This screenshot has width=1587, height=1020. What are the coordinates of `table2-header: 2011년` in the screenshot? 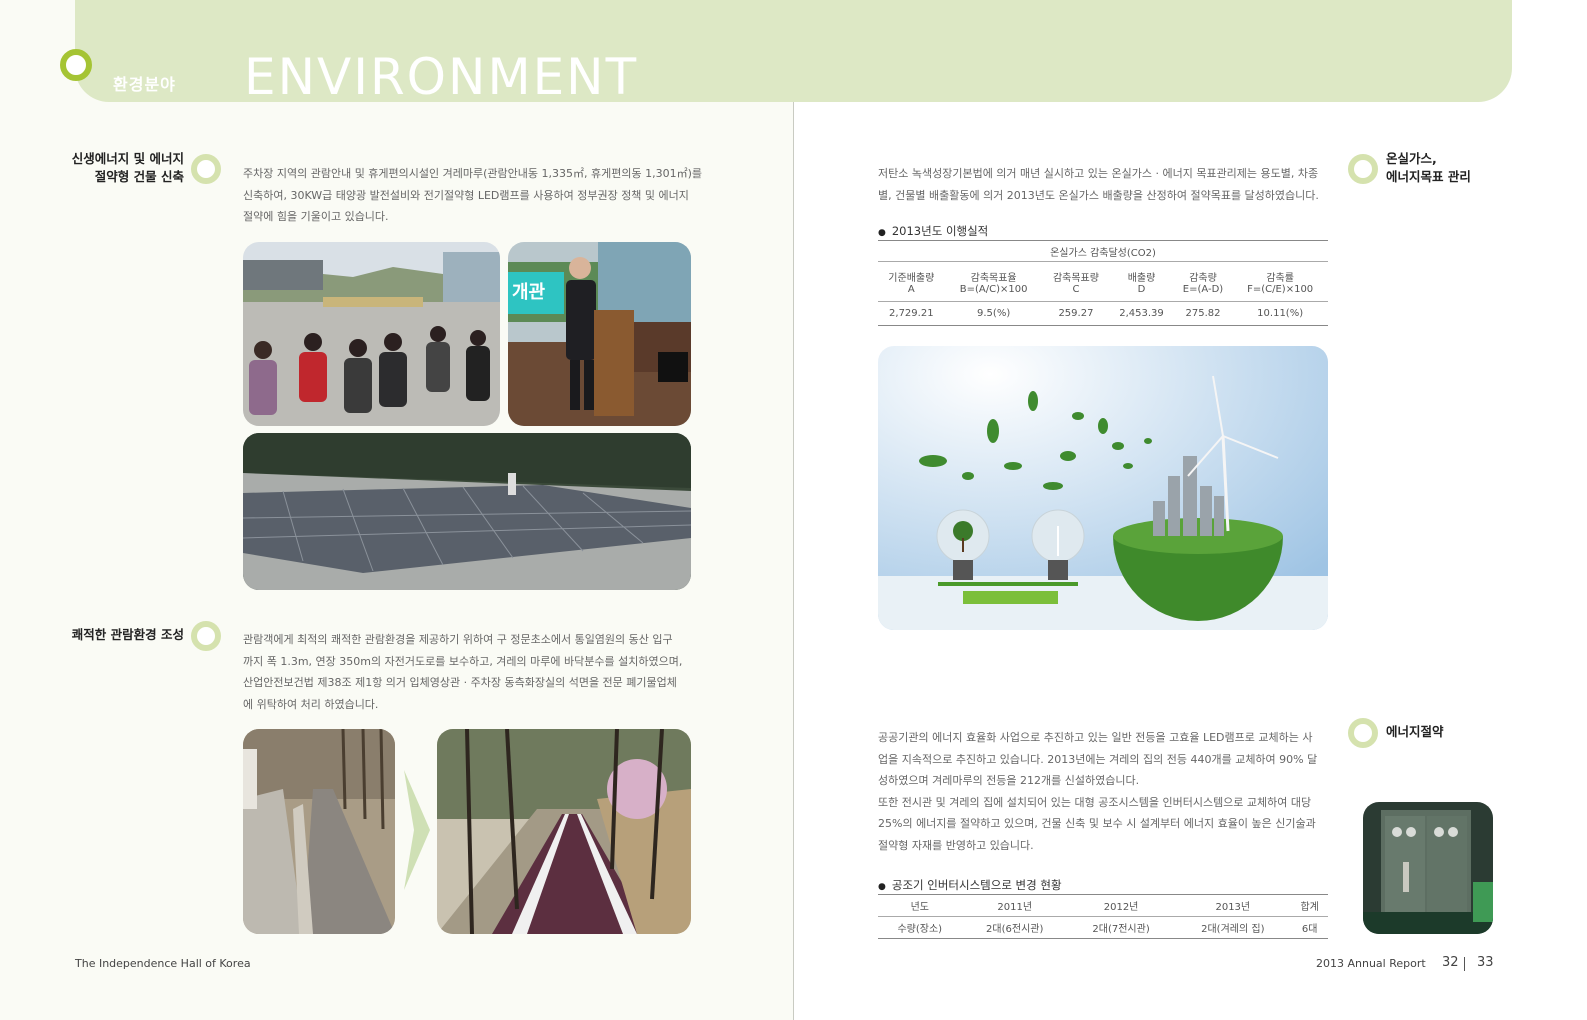 It's located at (1015, 907).